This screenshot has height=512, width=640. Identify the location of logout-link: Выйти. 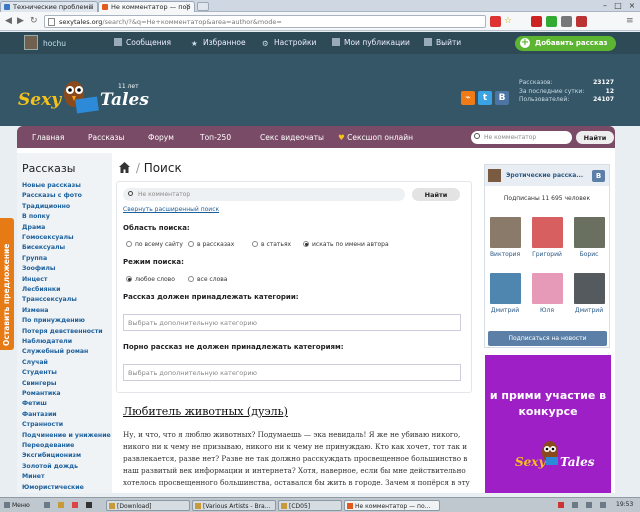
(442, 42).